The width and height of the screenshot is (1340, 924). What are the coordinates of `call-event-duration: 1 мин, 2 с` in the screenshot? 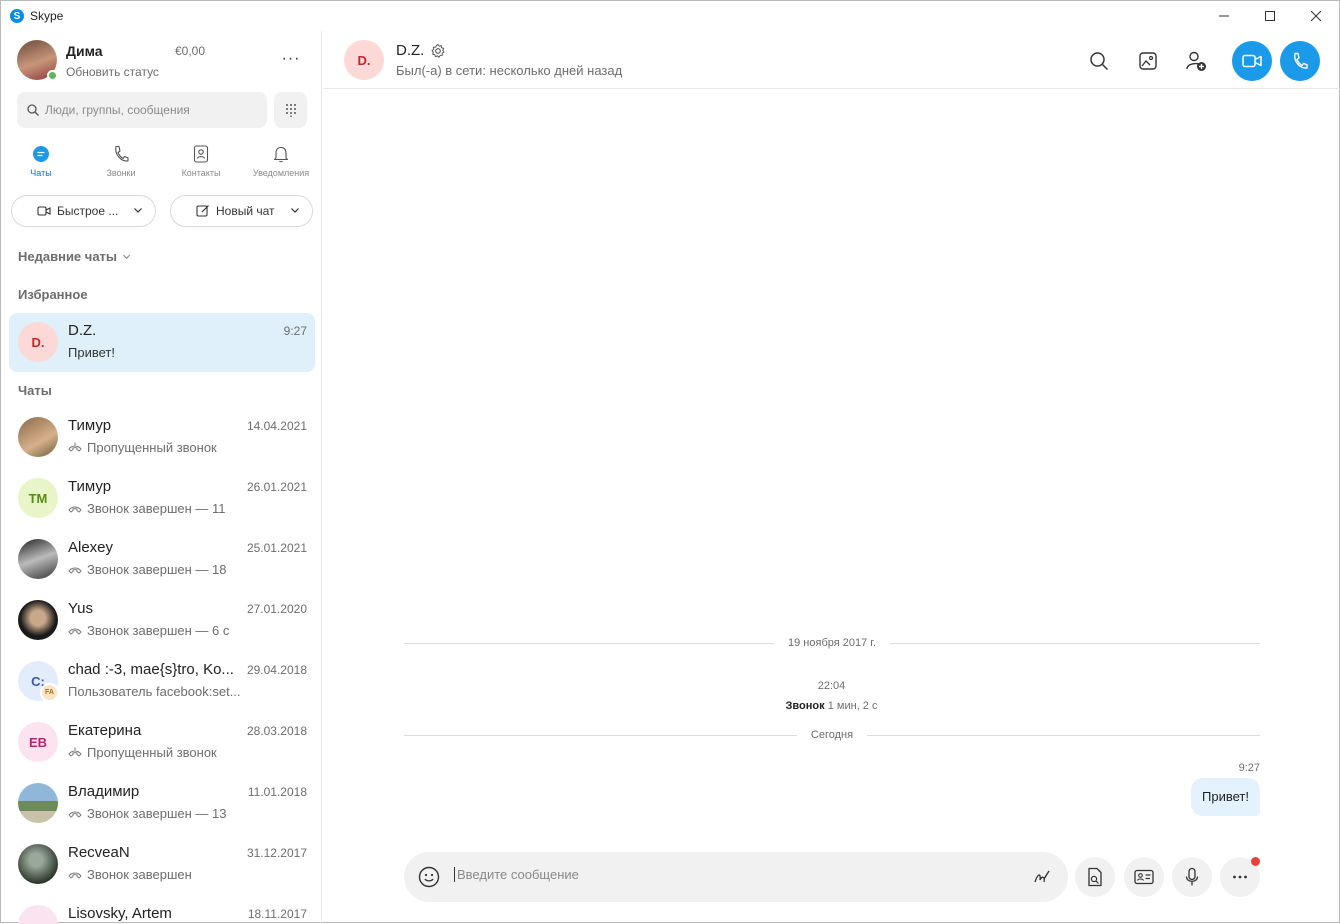 It's located at (852, 706).